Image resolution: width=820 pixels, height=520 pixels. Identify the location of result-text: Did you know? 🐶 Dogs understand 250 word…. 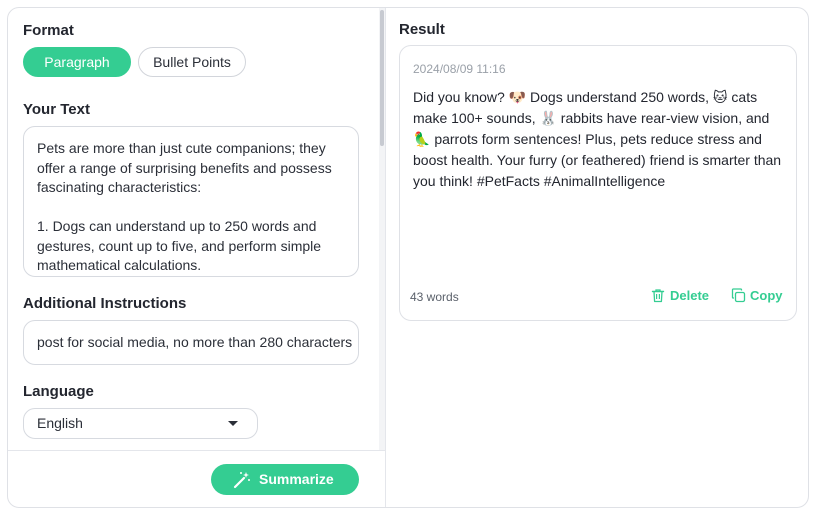
(597, 139).